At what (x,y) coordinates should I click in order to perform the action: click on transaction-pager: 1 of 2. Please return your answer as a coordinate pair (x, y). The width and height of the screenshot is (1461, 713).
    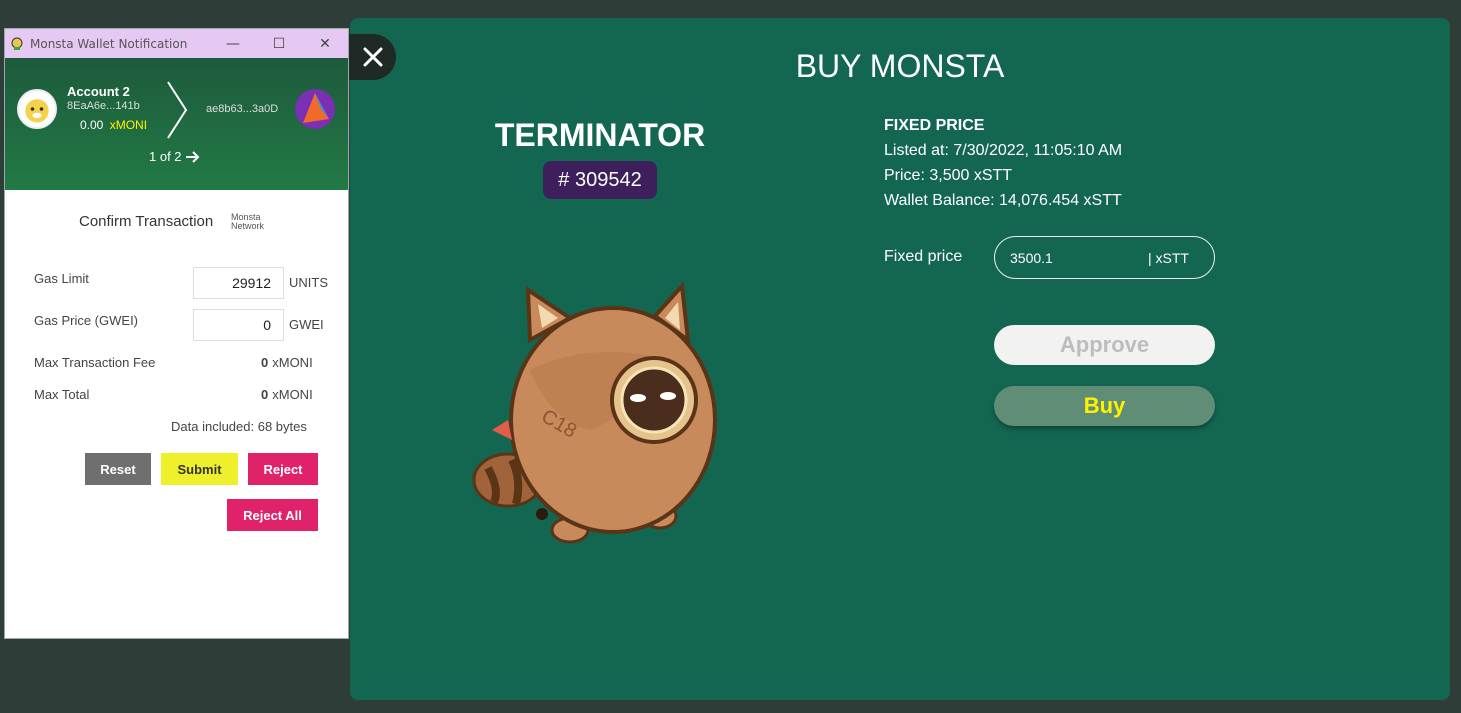
    Looking at the image, I should click on (175, 156).